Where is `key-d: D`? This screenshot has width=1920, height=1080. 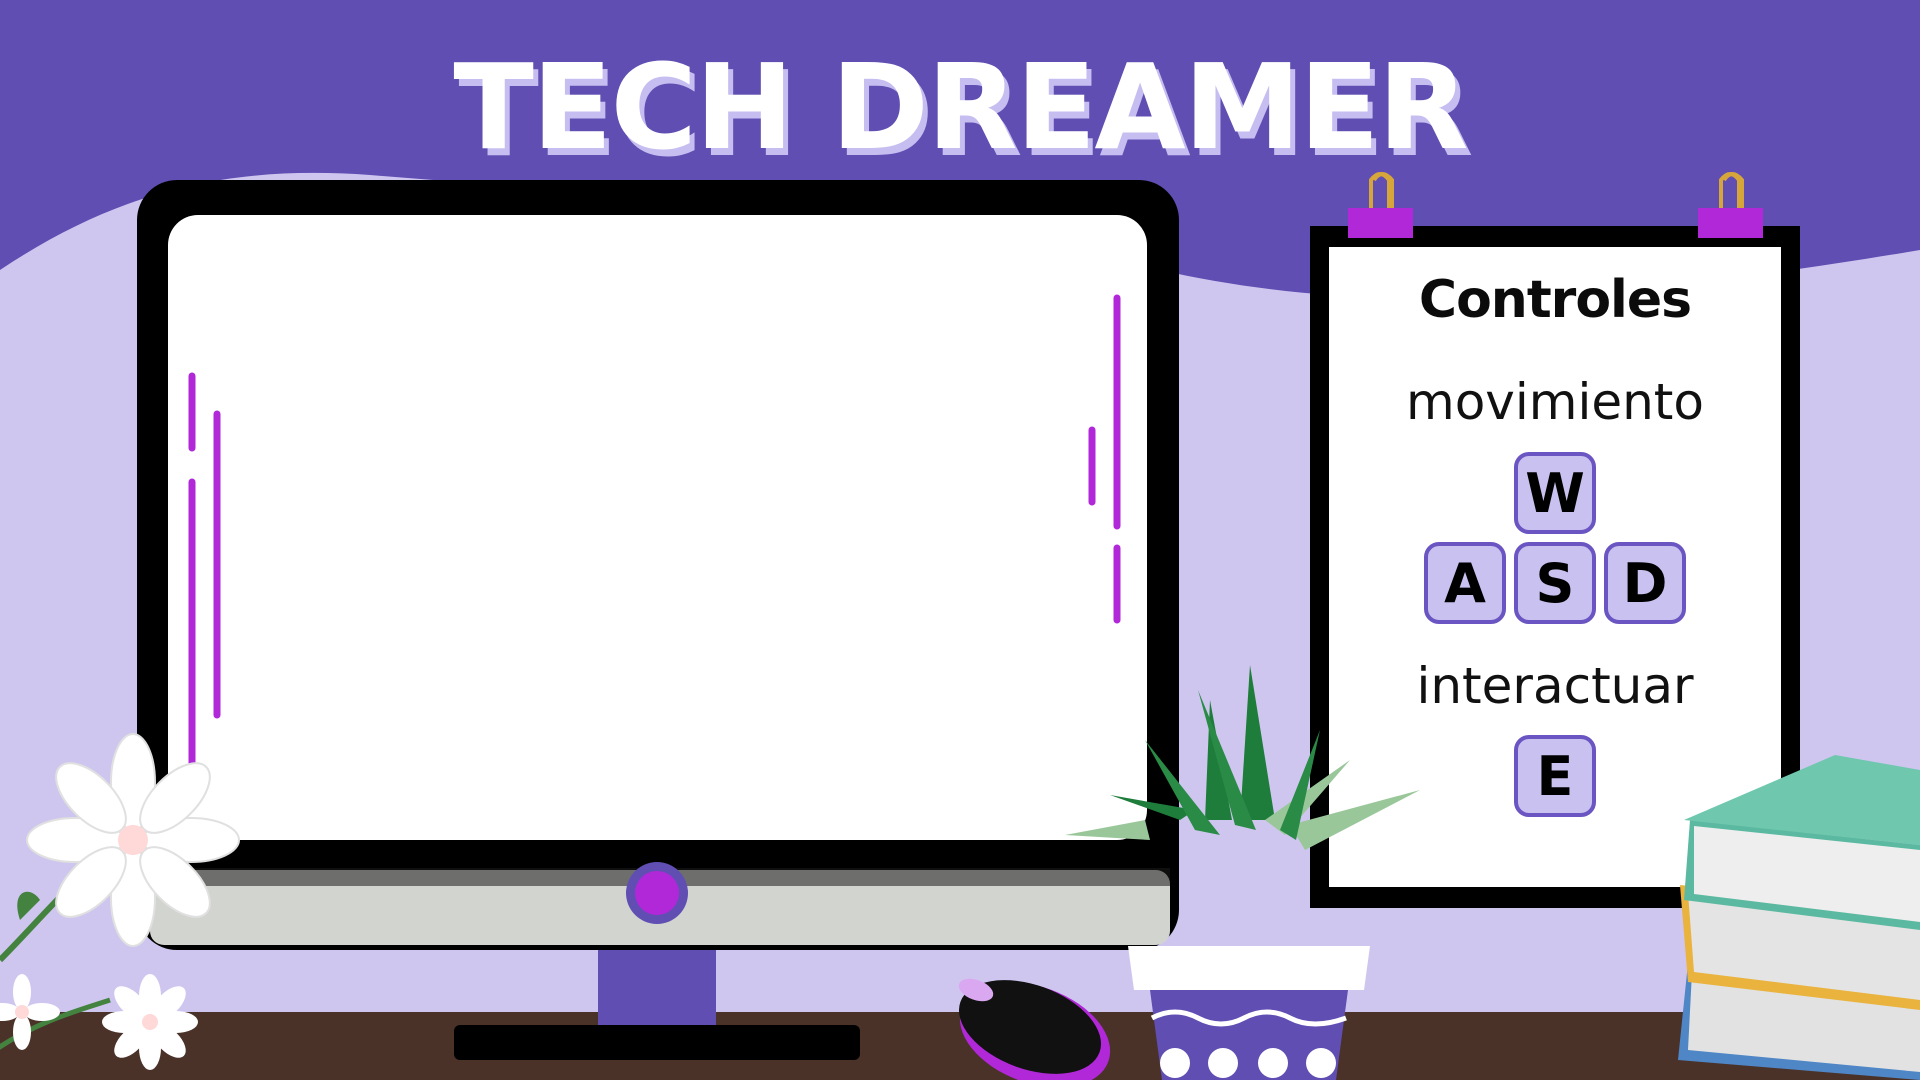 key-d: D is located at coordinates (1645, 583).